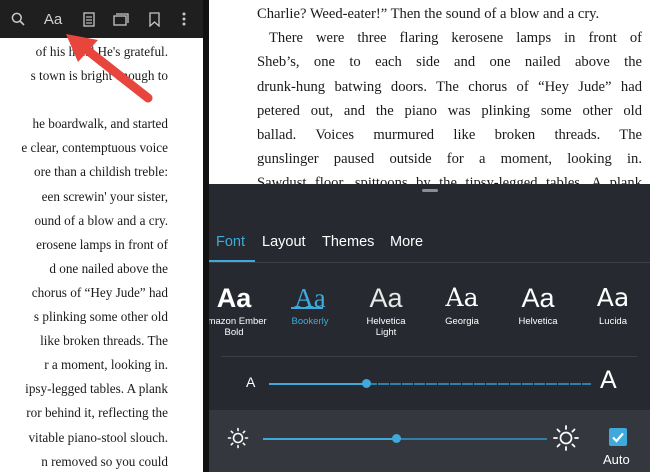 The width and height of the screenshot is (650, 472). I want to click on checkmark-icon, so click(618, 437).